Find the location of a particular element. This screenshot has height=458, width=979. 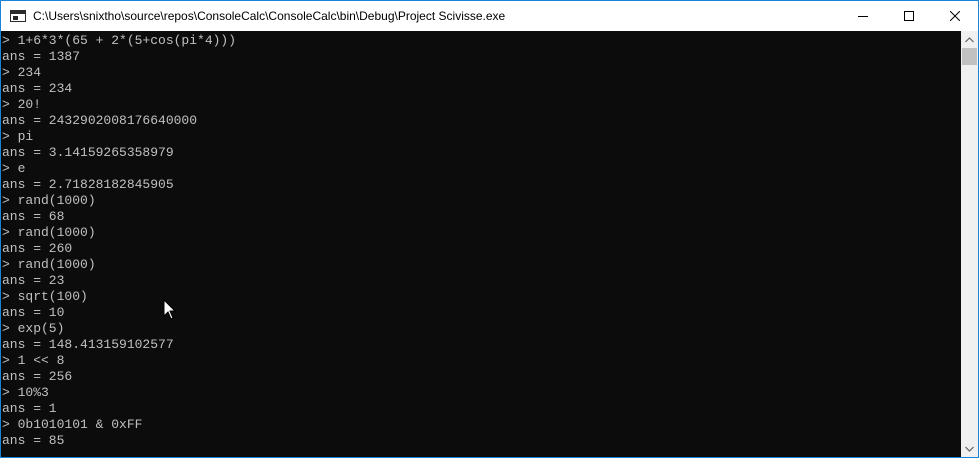

console-output-line: ans = 3.14159265358979 is located at coordinates (88, 152).